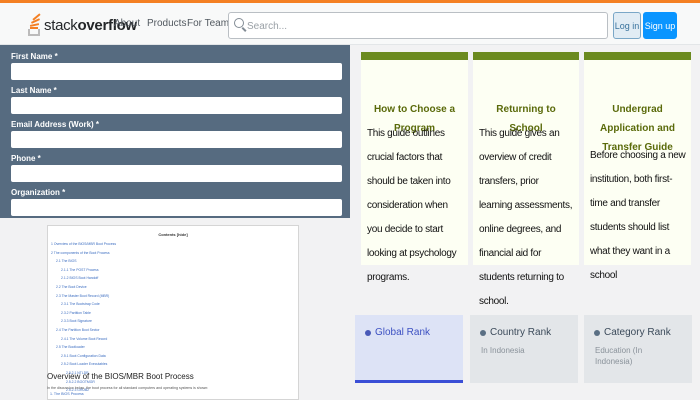 The image size is (700, 400). I want to click on search-box, so click(418, 25).